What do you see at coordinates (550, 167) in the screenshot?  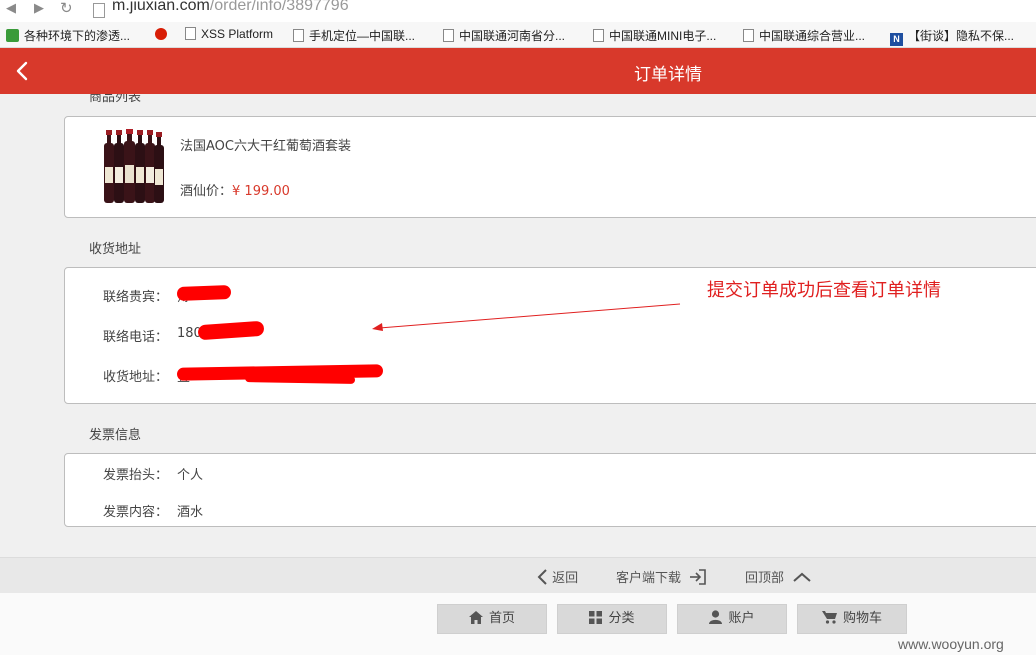 I see `product-card: 法国AOC六大干红葡萄酒套装 酒仙价：¥ 199.00` at bounding box center [550, 167].